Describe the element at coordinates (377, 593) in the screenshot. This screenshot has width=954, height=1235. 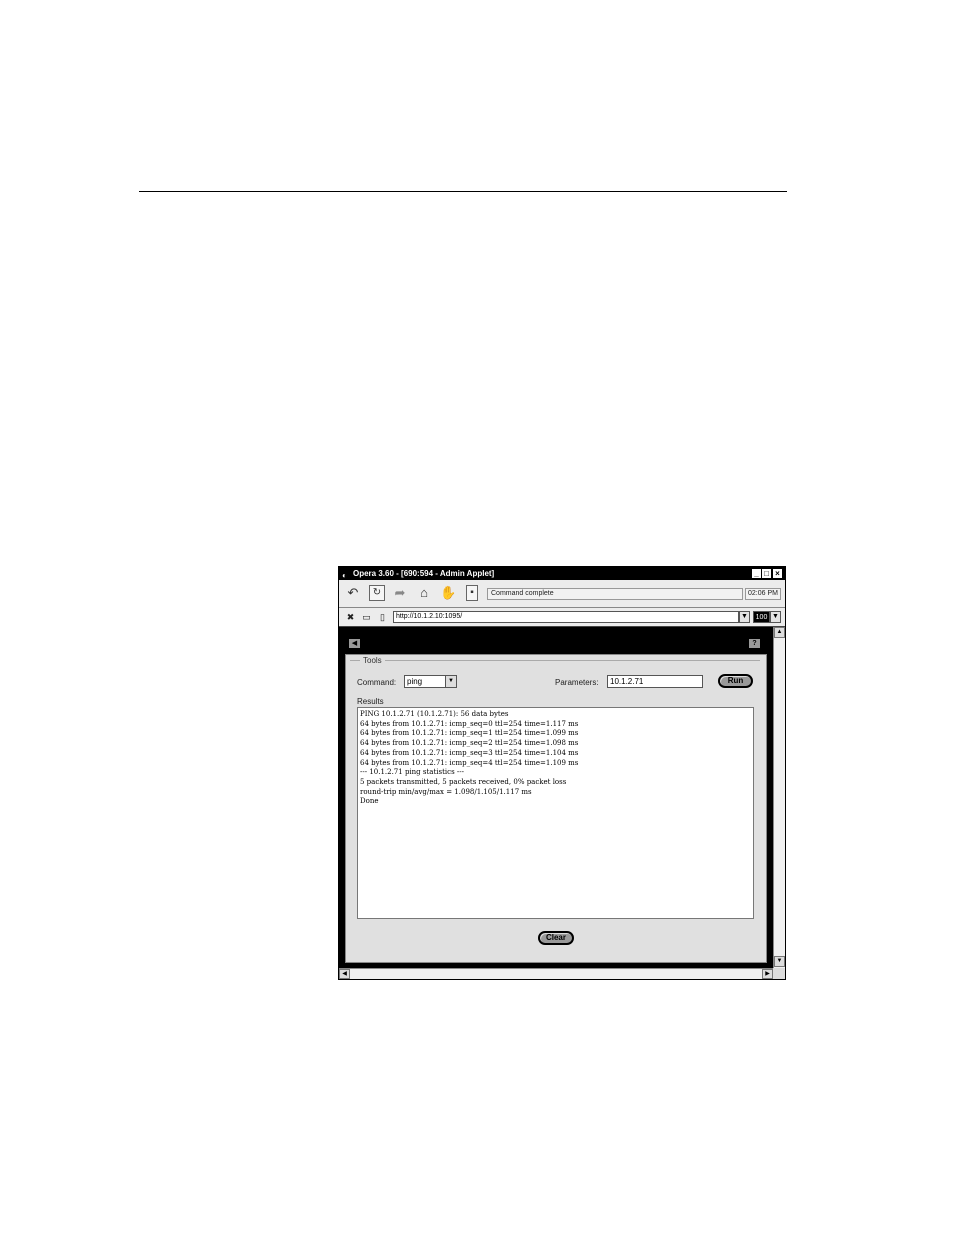
I see `reload-icon: ↻` at that location.